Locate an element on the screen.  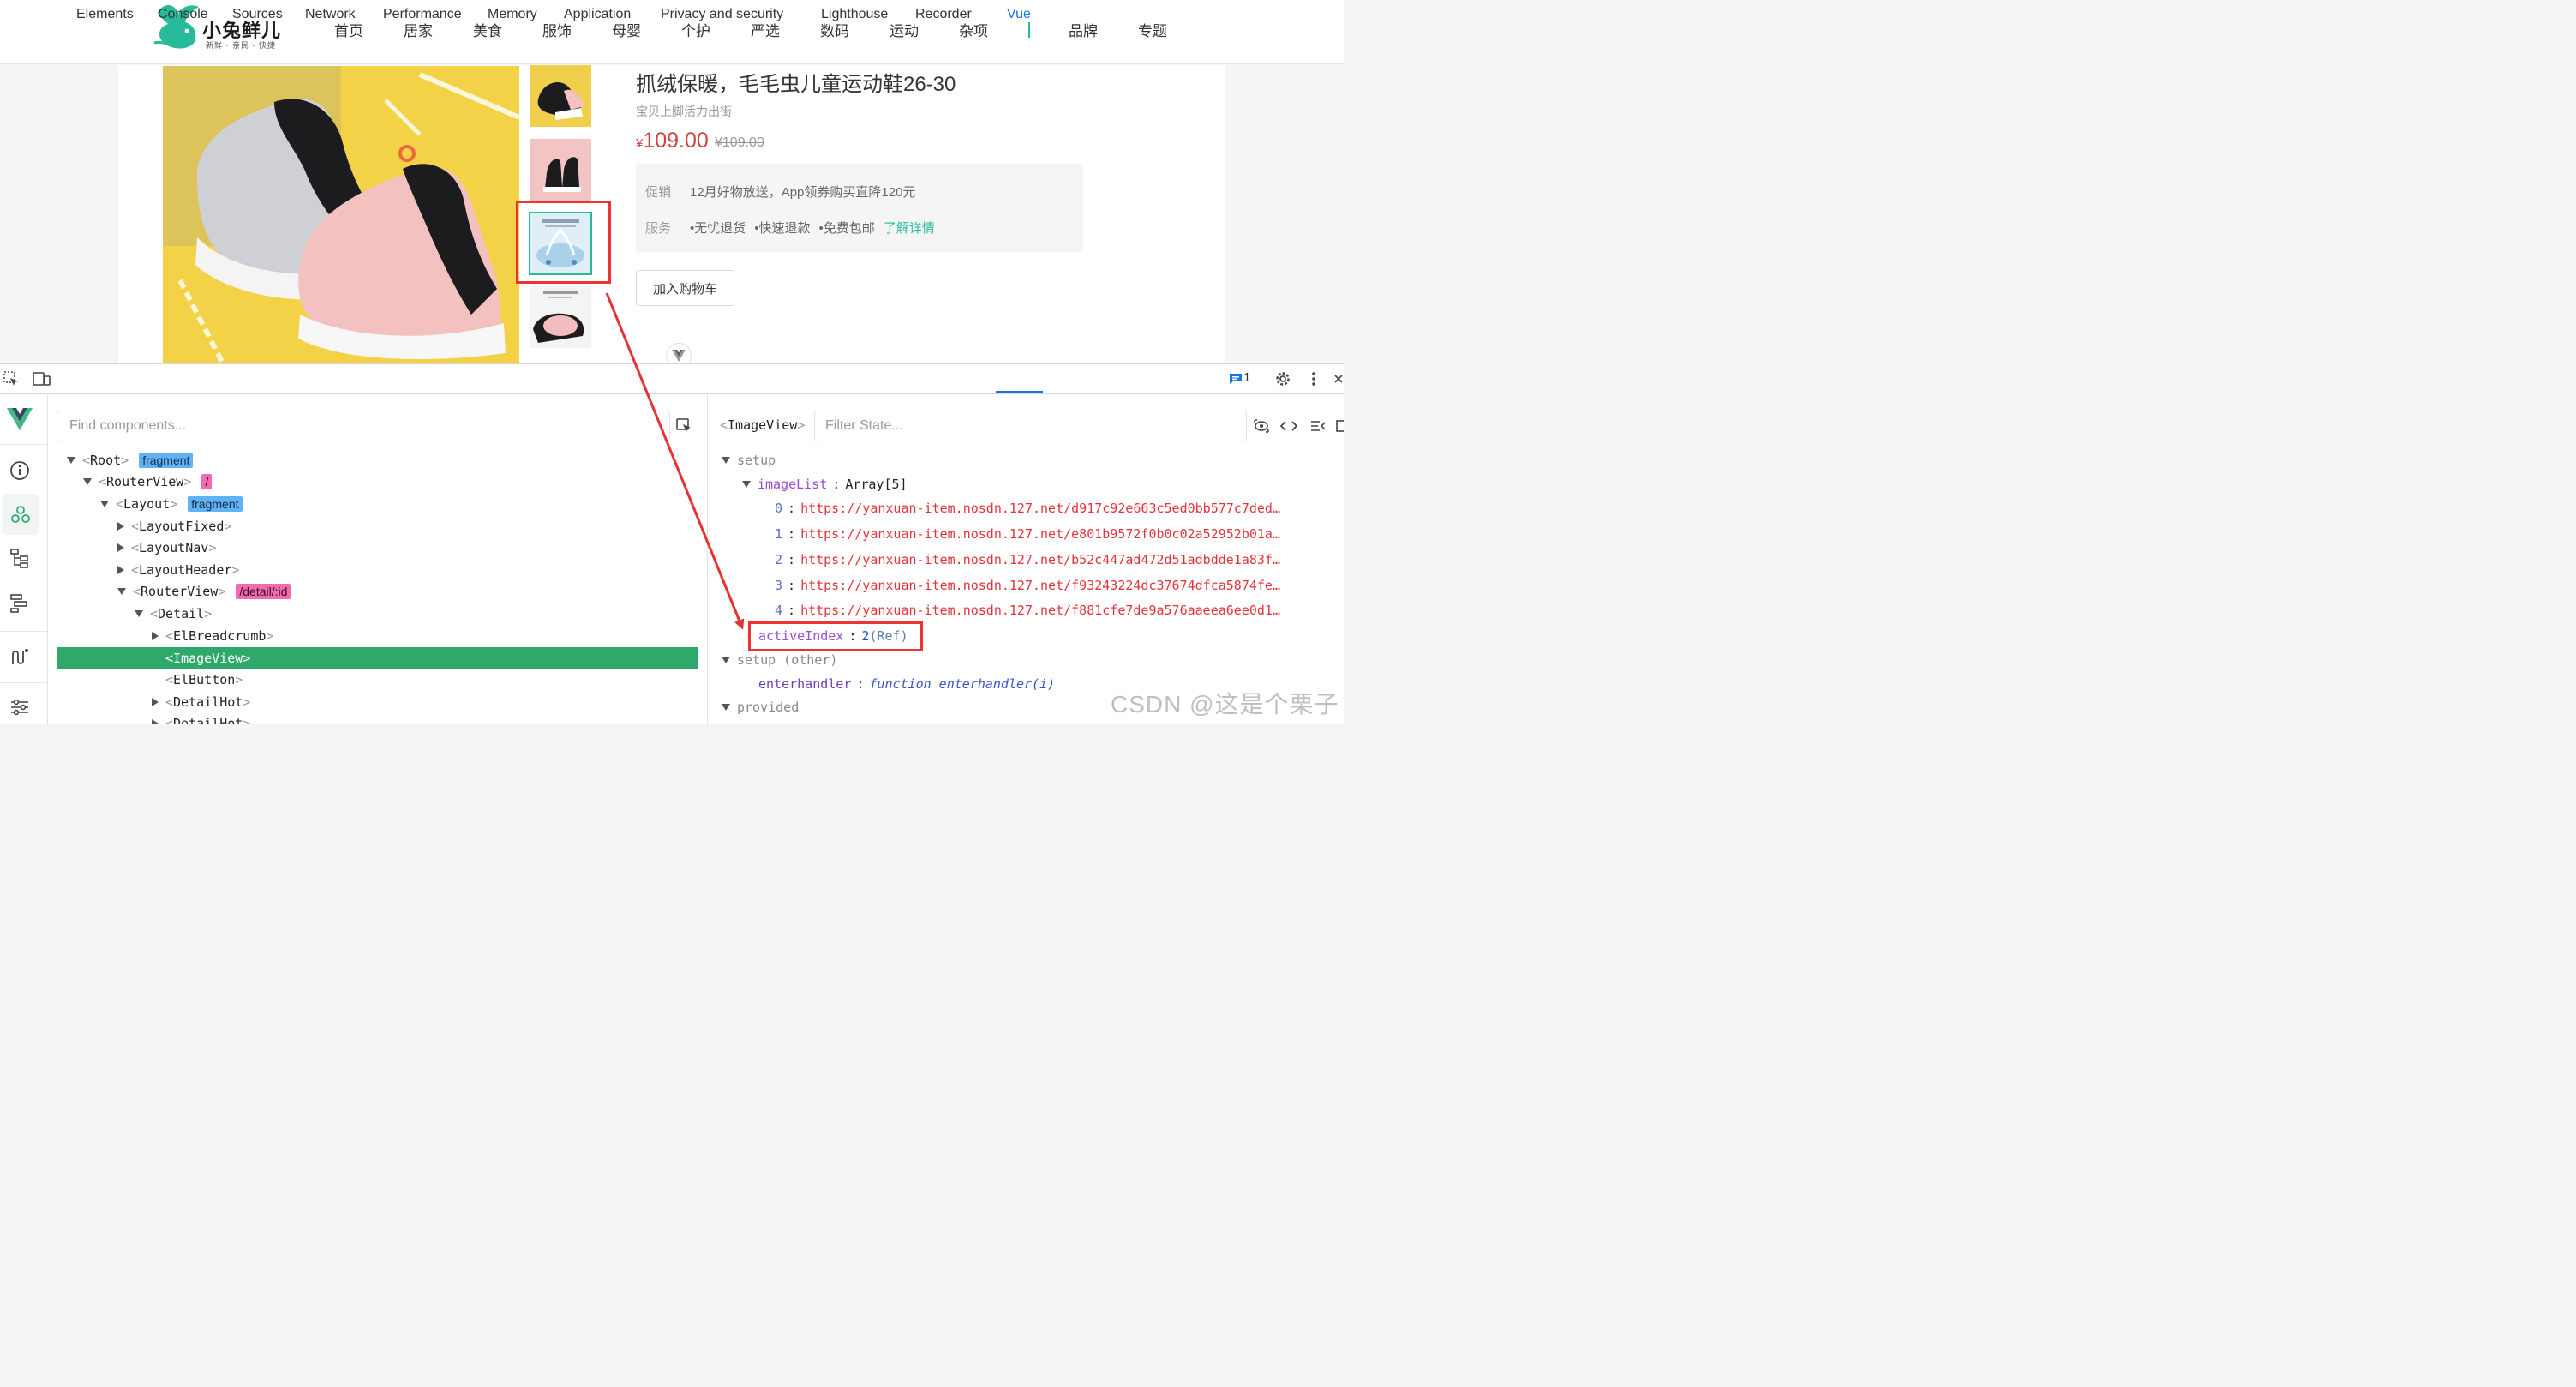
component-tree-row: < ElButton > is located at coordinates (197, 679).